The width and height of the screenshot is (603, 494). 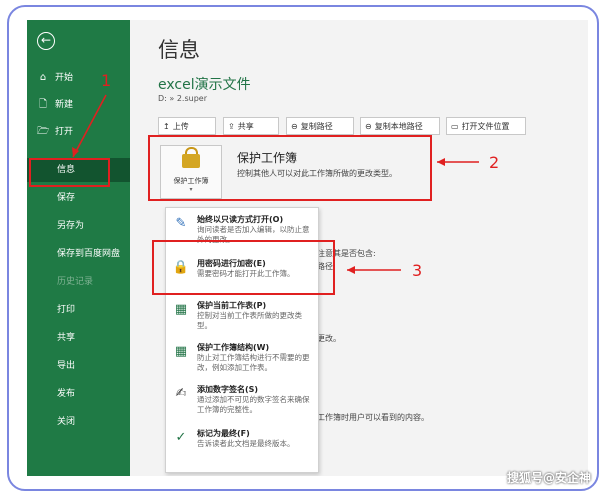 What do you see at coordinates (548, 478) in the screenshot?
I see `watermark: 搜狐号@安企神` at bounding box center [548, 478].